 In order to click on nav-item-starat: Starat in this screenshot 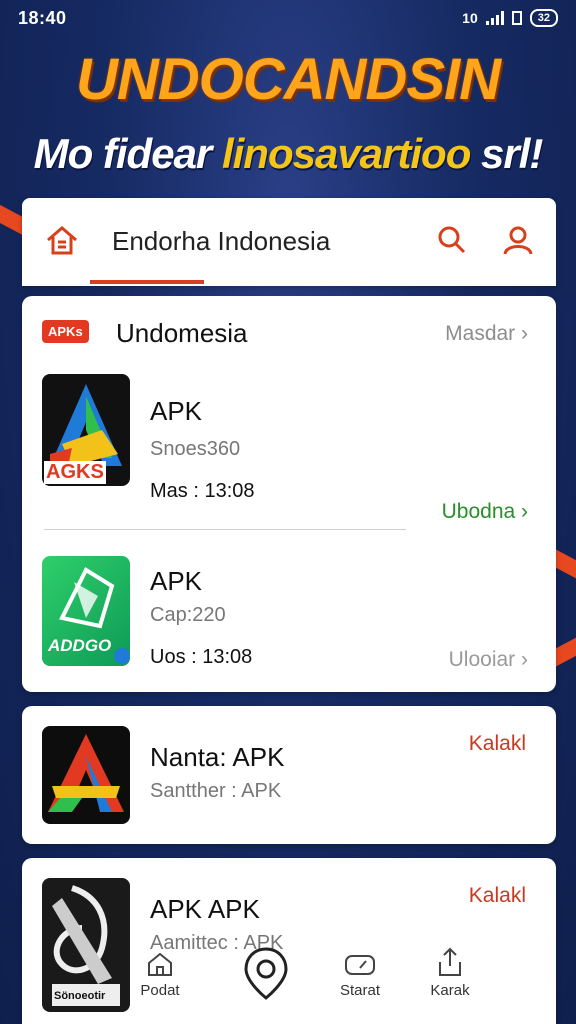, I will do `click(360, 974)`.